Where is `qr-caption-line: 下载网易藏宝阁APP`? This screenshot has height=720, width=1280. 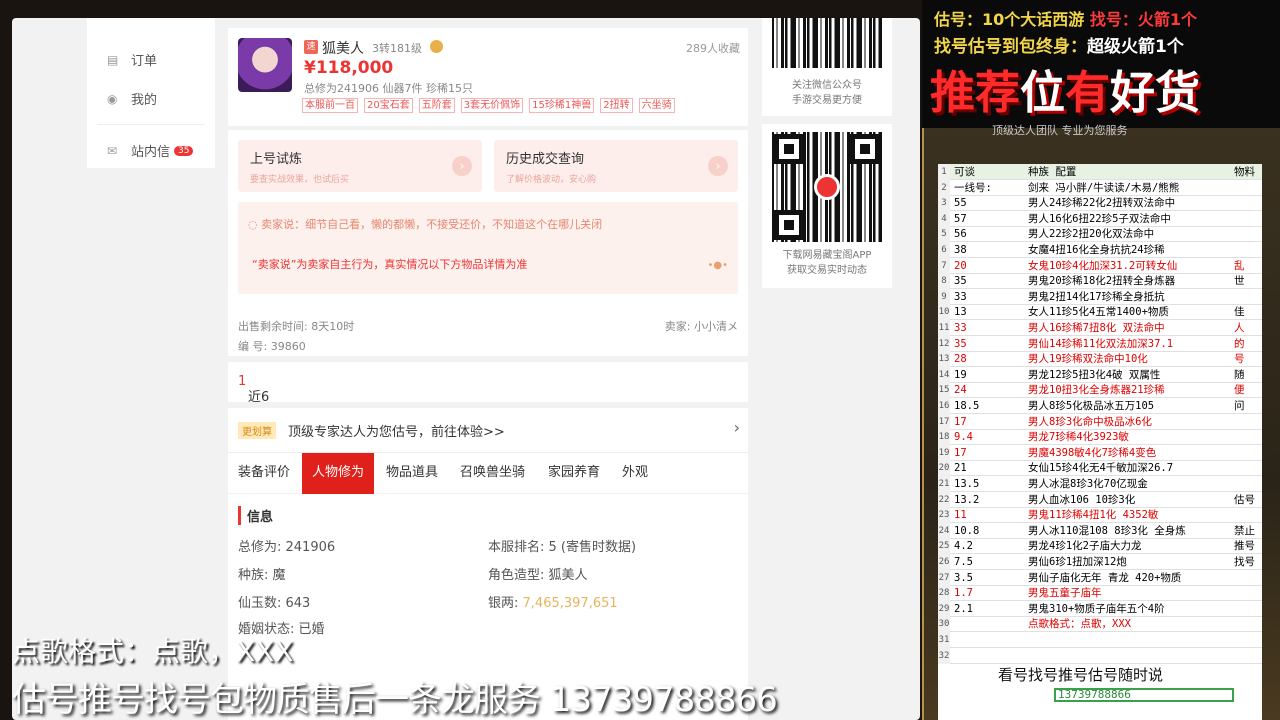
qr-caption-line: 下载网易藏宝阁APP is located at coordinates (827, 255).